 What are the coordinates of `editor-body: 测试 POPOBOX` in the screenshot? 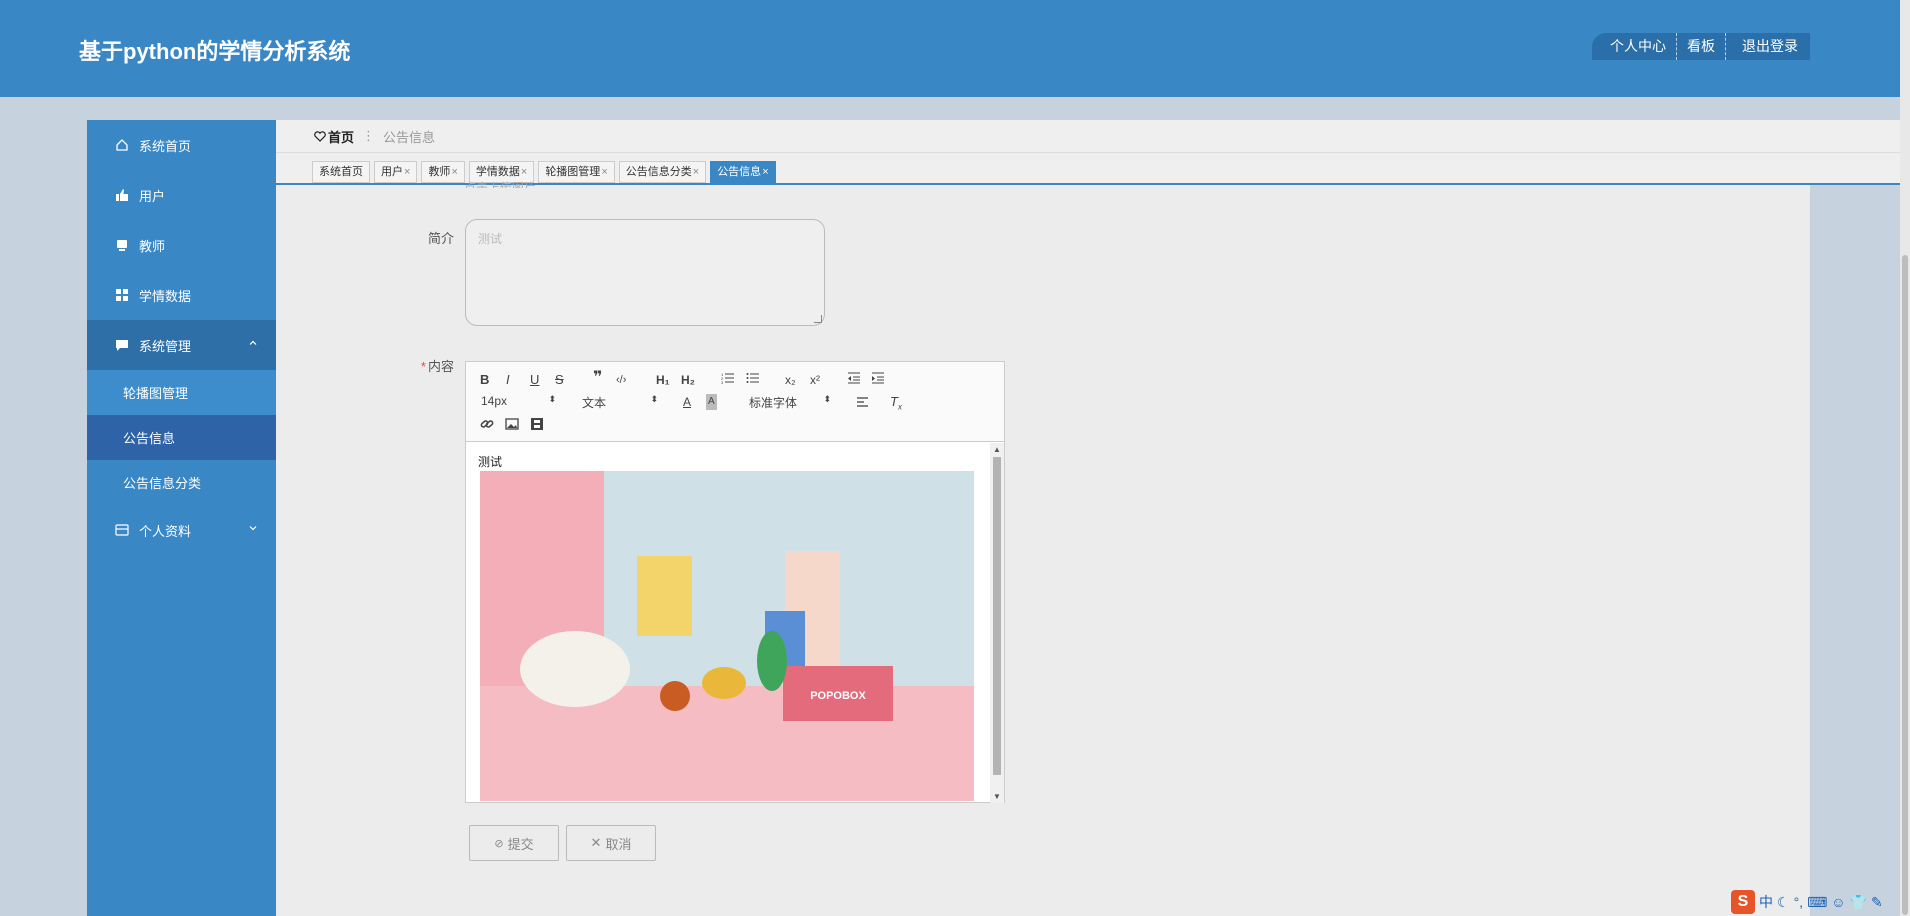 It's located at (729, 623).